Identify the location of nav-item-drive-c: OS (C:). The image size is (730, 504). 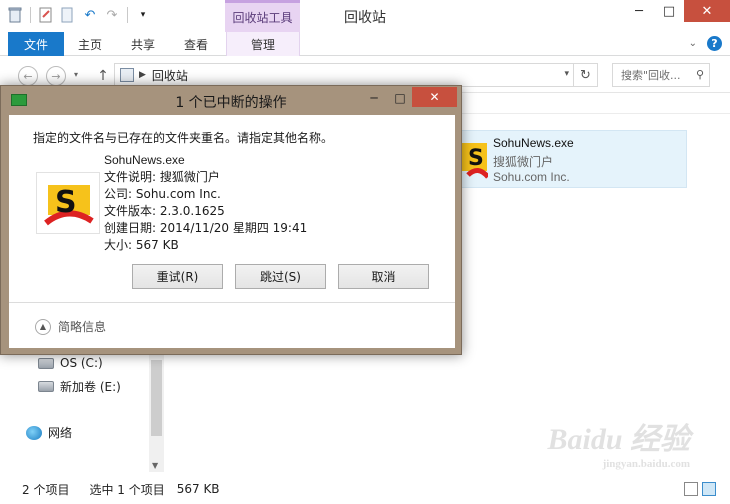
(70, 363).